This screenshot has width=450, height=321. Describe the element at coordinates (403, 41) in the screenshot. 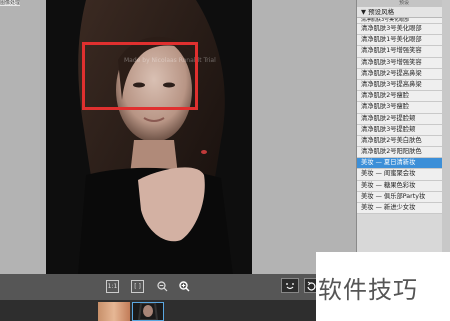

I see `preset-item: 清净肌肤1号美化眼部` at that location.